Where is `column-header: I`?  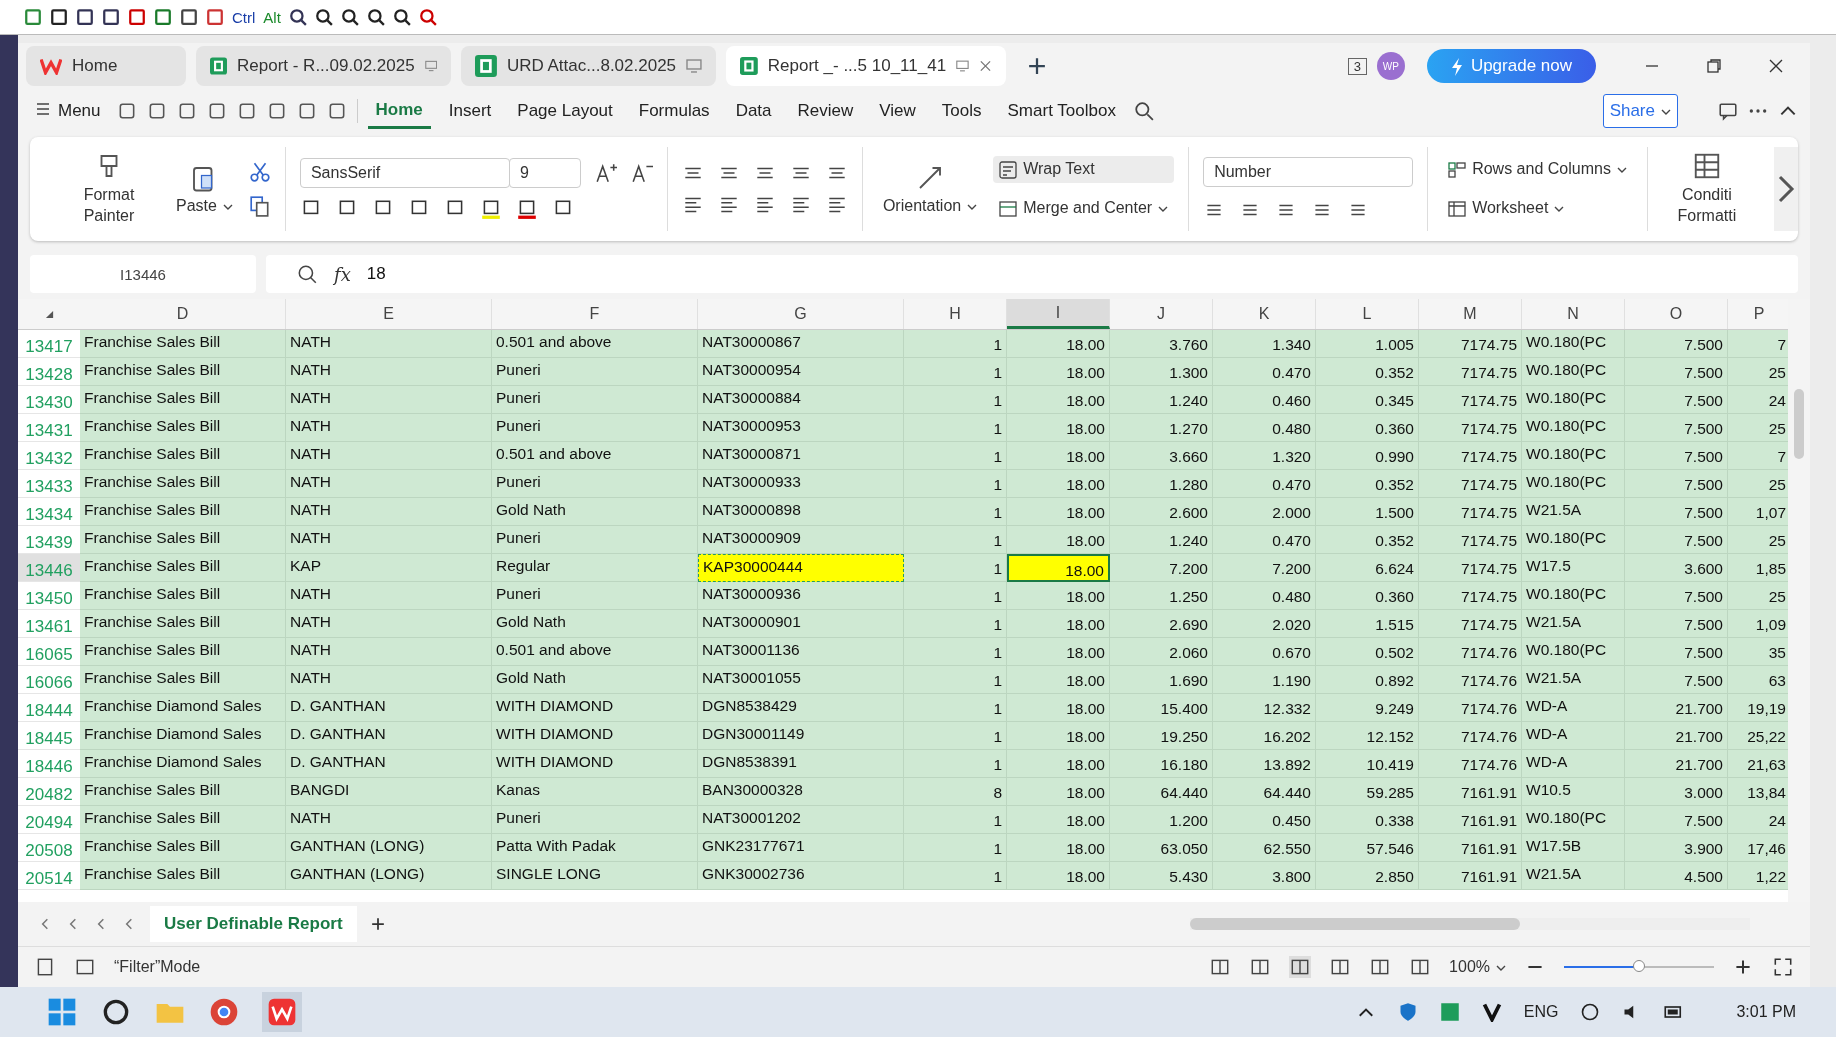
column-header: I is located at coordinates (1058, 314).